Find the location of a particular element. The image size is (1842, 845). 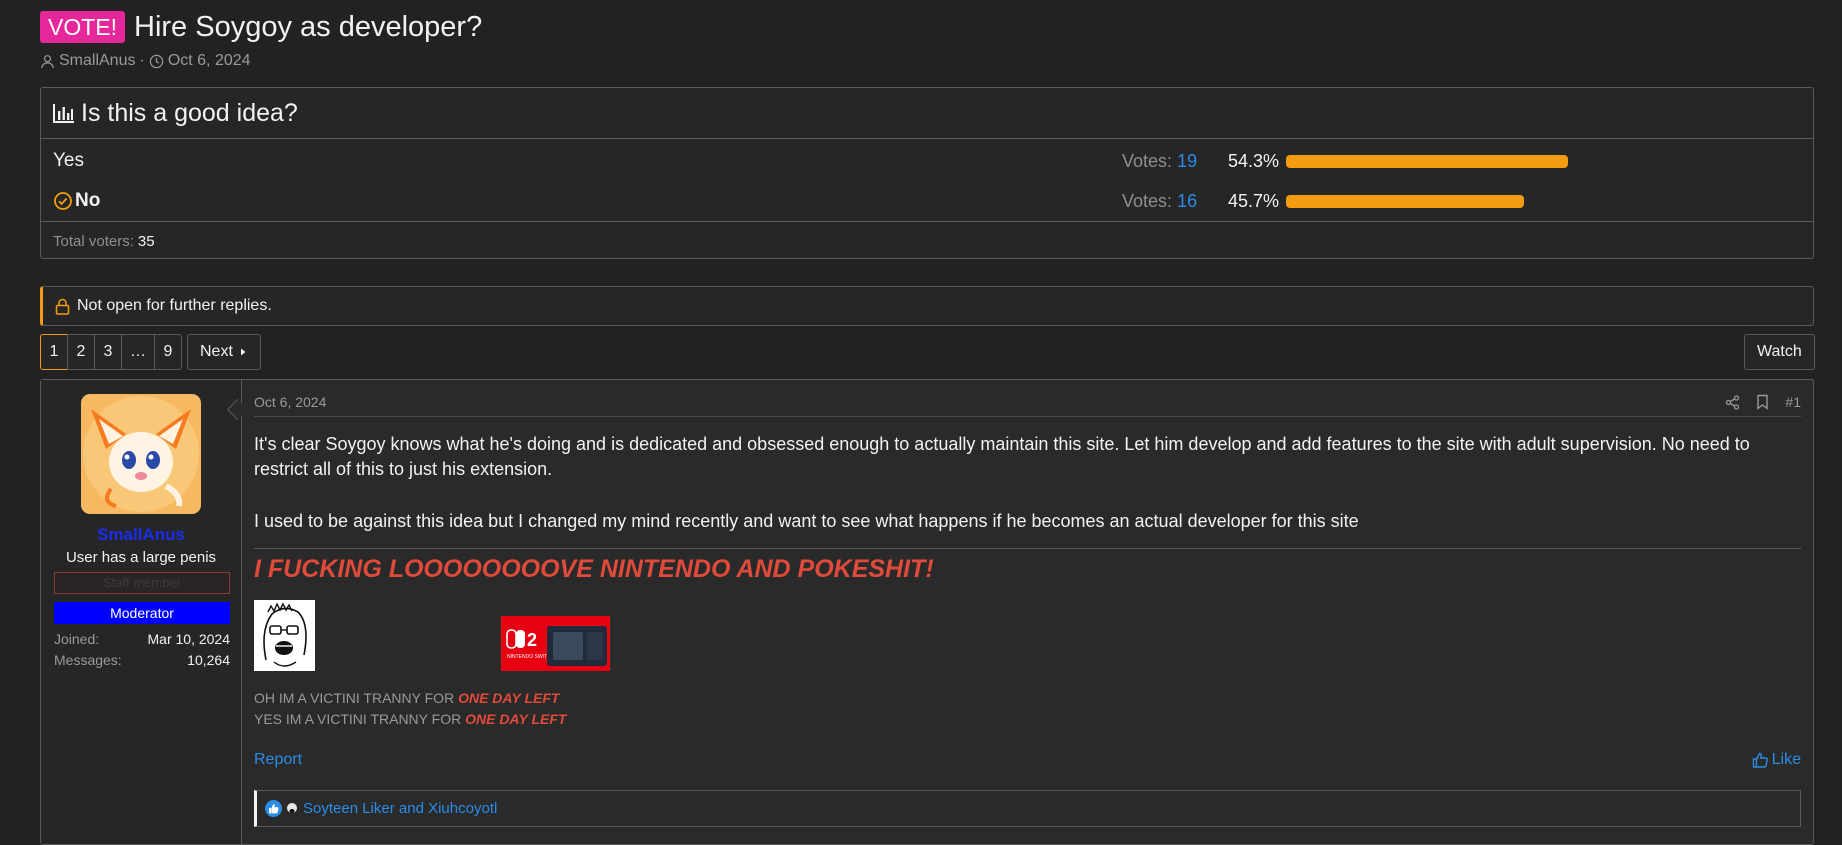

total-voters-count: 35 is located at coordinates (146, 241).